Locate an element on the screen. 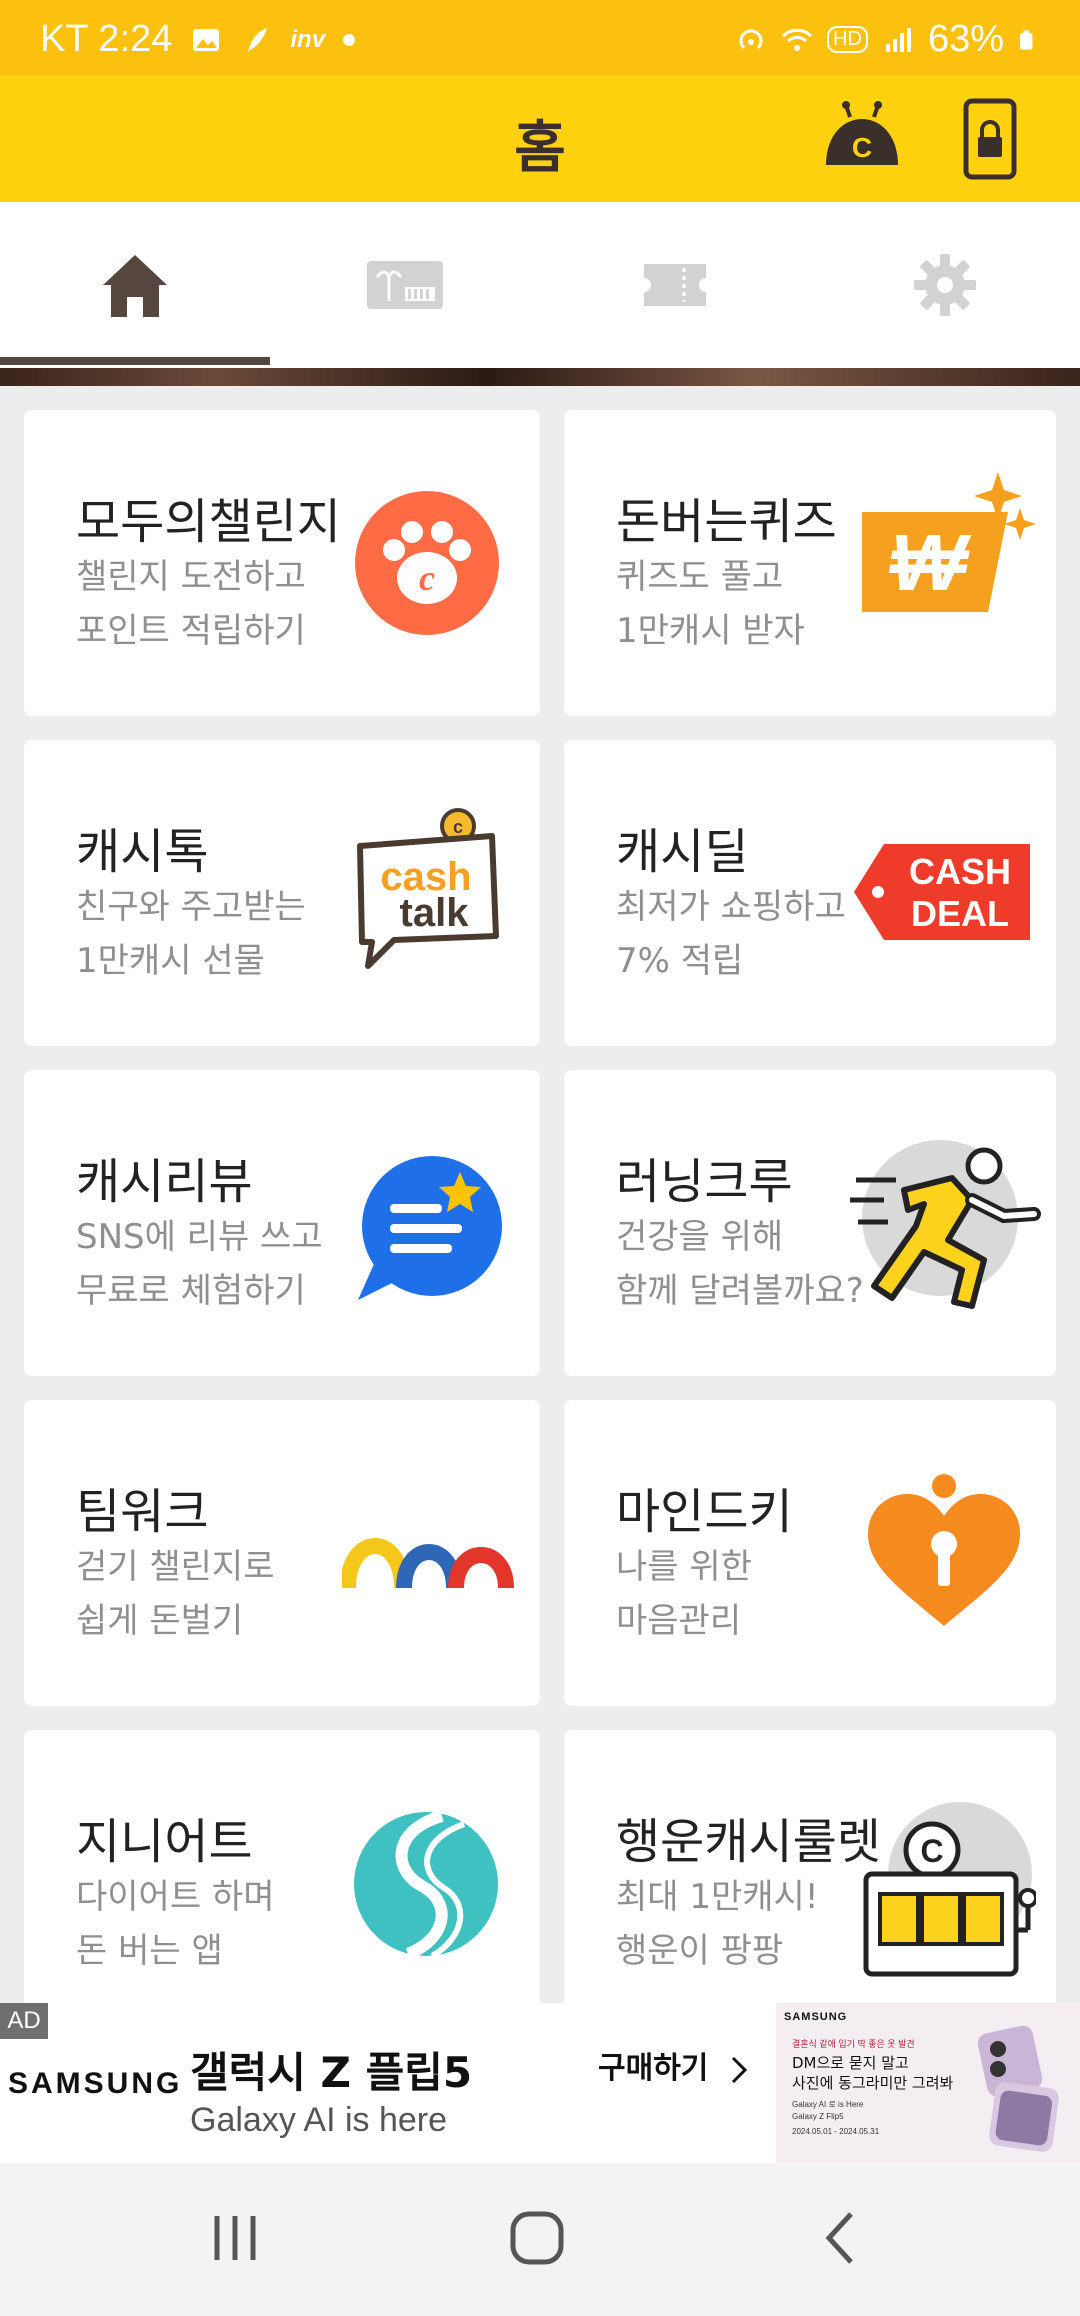  card-mindkey: 마인드키 나를 위한 마음관리 is located at coordinates (810, 1553).